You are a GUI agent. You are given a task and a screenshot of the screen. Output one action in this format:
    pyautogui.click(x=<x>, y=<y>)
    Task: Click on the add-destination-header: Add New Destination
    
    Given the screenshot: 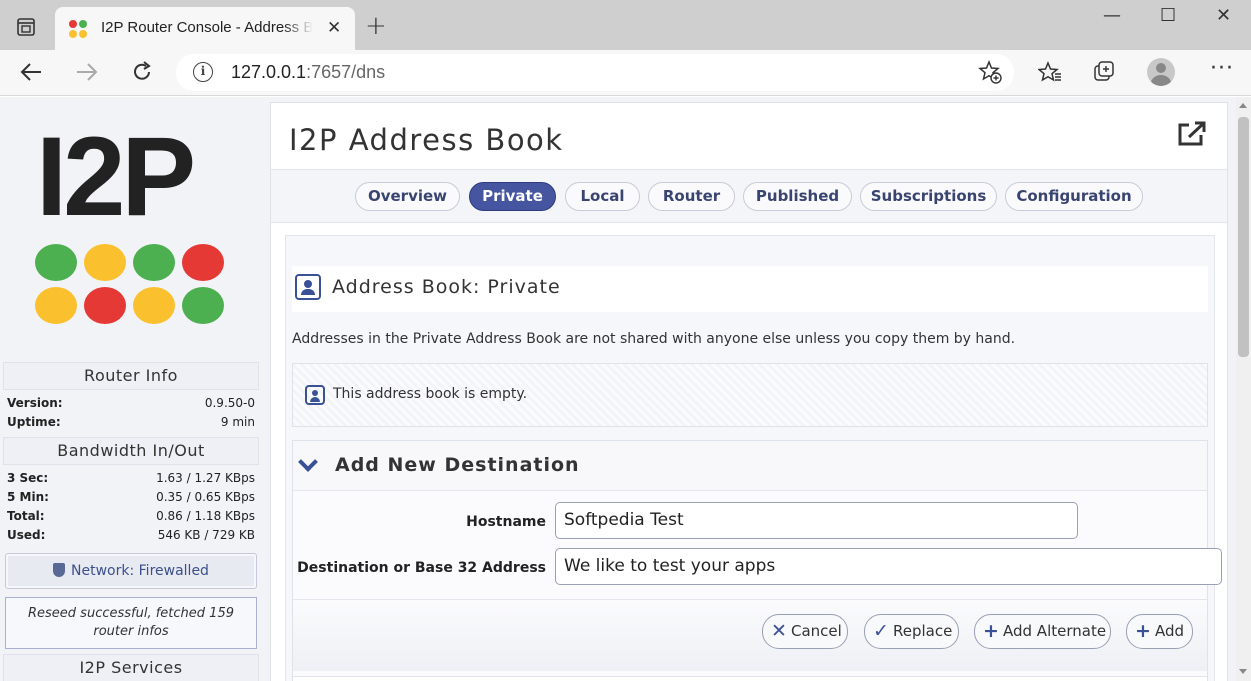 What is the action you would take?
    pyautogui.click(x=750, y=466)
    